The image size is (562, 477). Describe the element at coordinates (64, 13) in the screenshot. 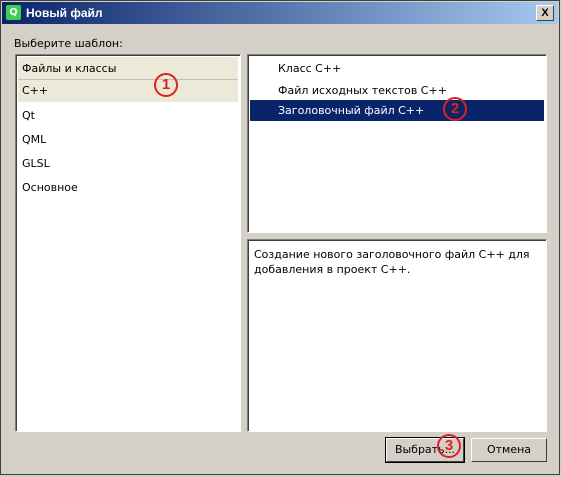

I see `window-title: Новый файл` at that location.